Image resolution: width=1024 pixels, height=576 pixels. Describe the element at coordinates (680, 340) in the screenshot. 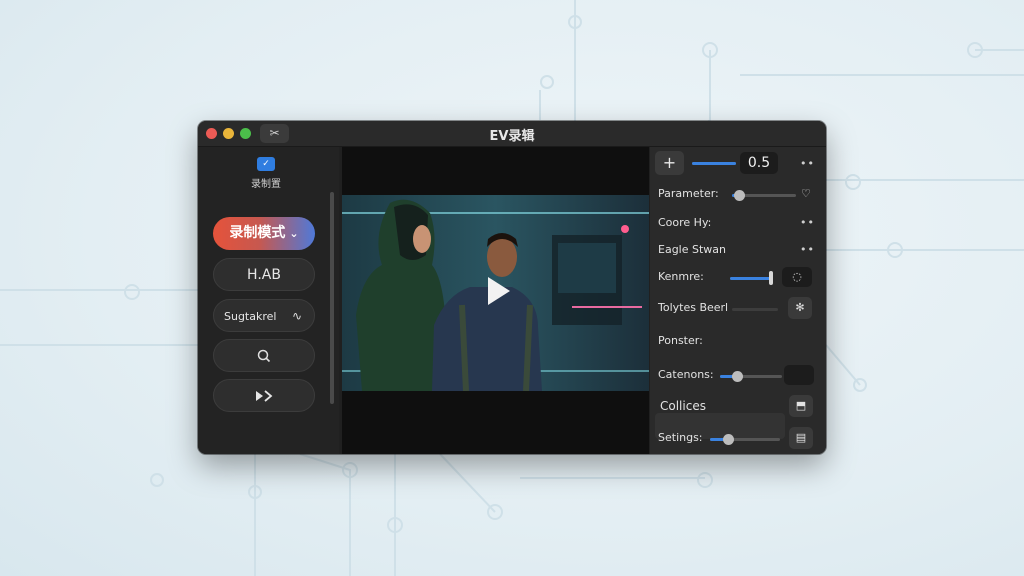

I see `ponster-label: Ponster:` at that location.